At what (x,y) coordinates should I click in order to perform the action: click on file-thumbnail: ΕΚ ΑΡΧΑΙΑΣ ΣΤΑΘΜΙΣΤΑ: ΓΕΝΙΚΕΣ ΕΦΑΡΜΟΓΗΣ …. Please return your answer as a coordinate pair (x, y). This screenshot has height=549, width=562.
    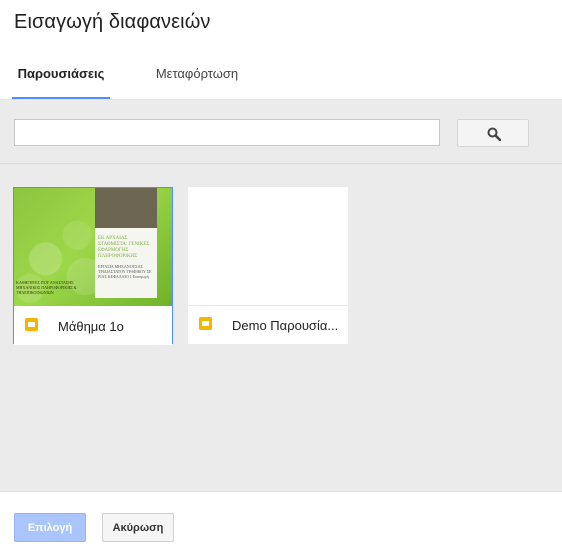
    Looking at the image, I should click on (93, 247).